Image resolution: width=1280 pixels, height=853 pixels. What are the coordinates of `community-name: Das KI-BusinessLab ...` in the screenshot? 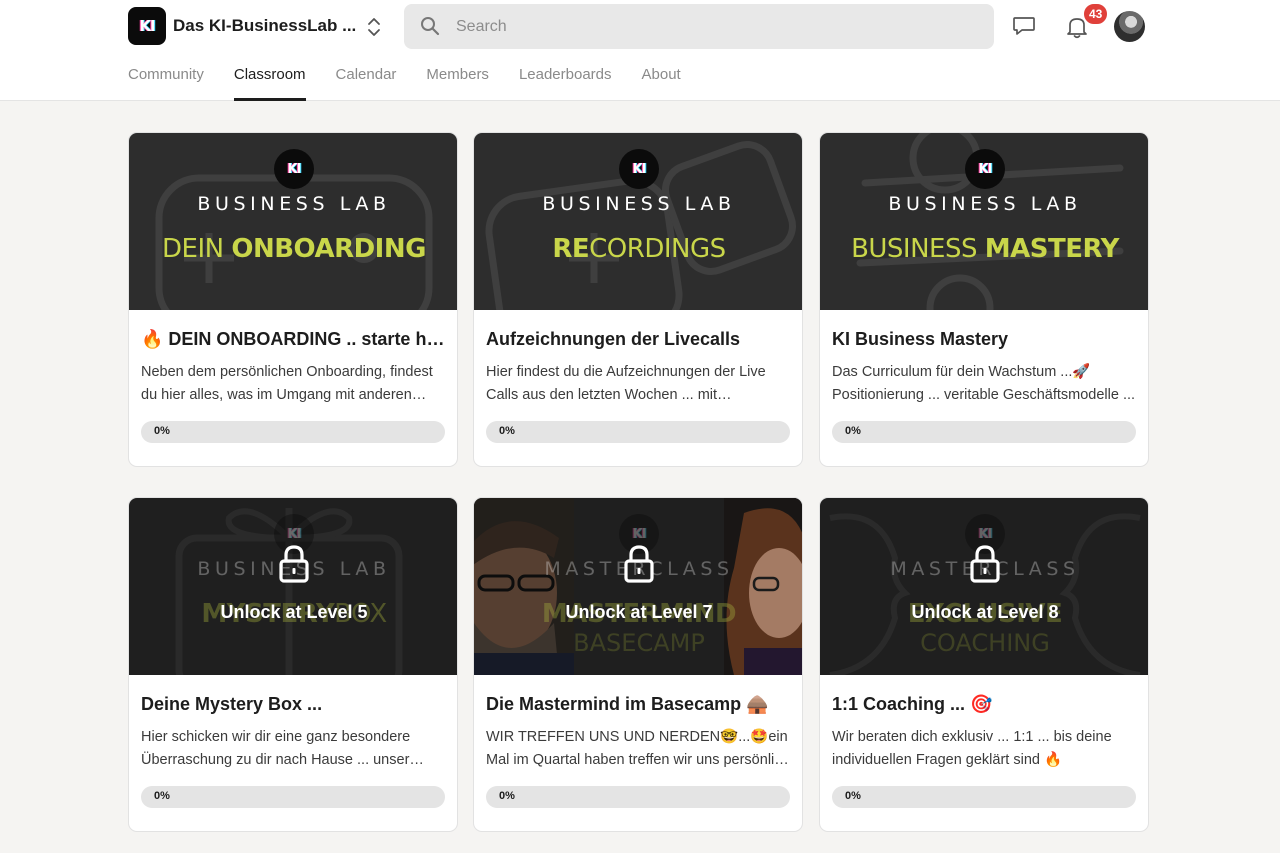 It's located at (264, 26).